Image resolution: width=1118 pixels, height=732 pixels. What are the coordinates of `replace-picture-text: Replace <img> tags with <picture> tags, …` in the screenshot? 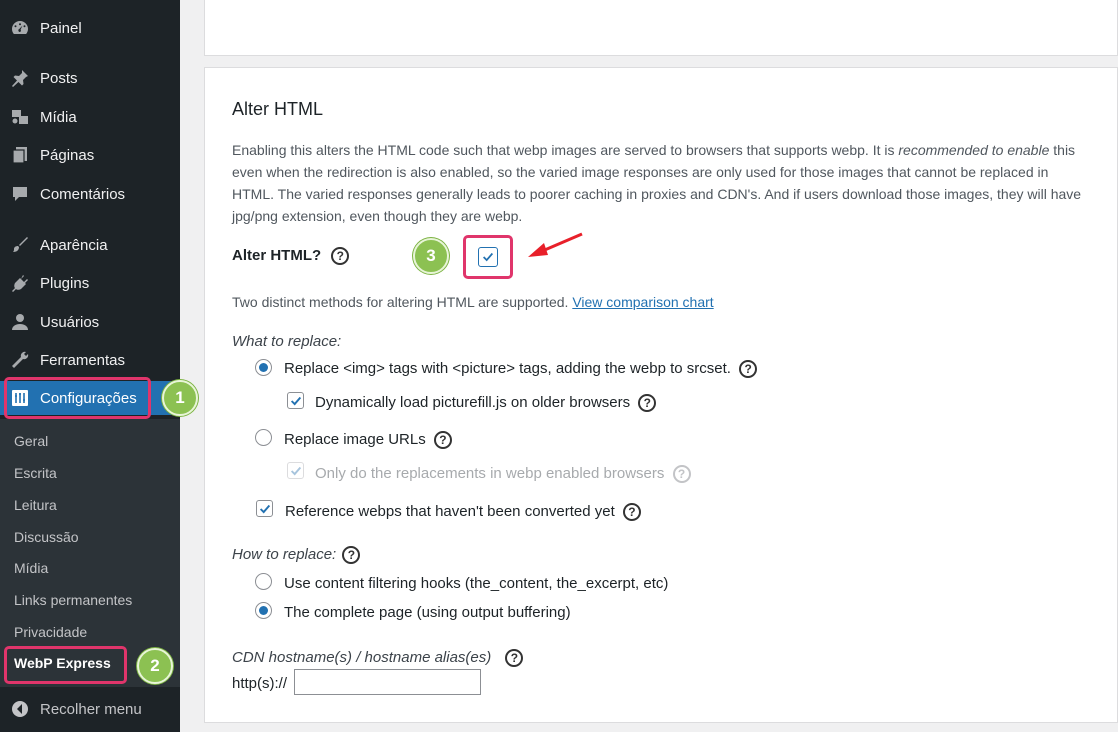 It's located at (507, 368).